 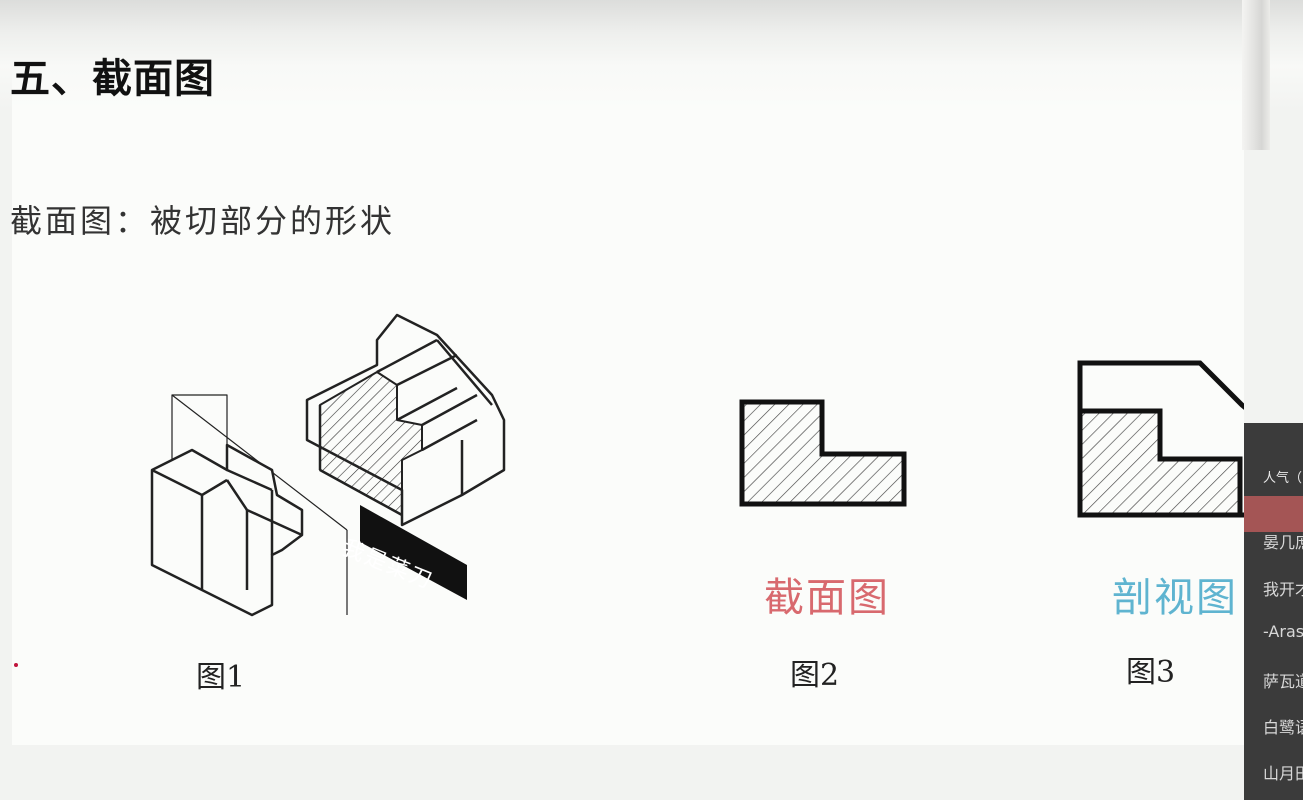 What do you see at coordinates (823, 453) in the screenshot?
I see `figure-2-drawing` at bounding box center [823, 453].